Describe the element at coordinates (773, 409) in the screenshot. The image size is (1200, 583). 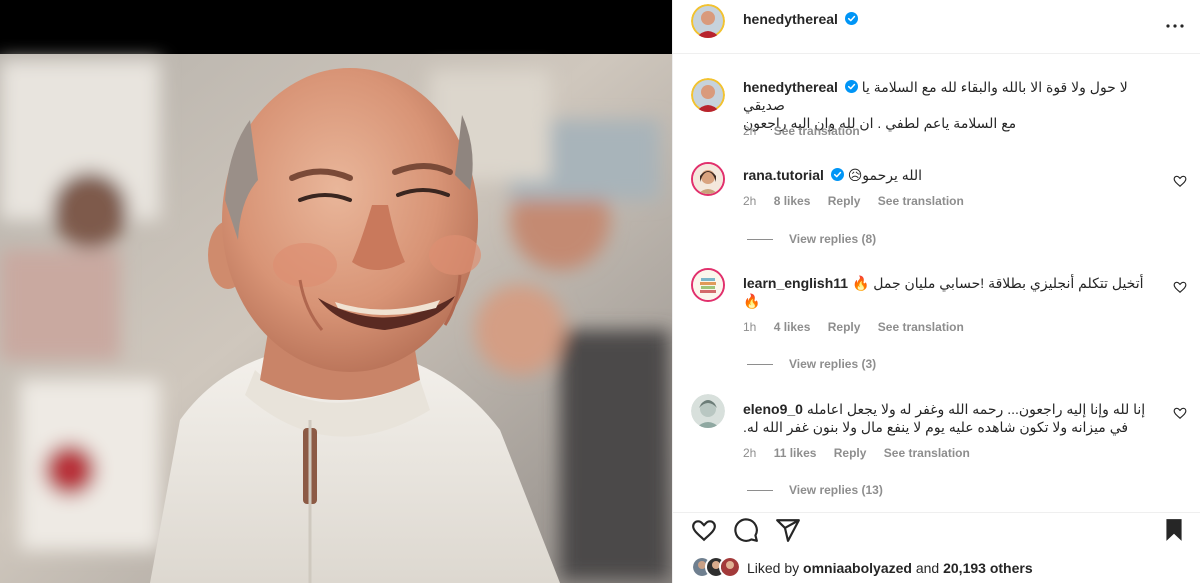
I see `comment-username: eleno9_0` at that location.